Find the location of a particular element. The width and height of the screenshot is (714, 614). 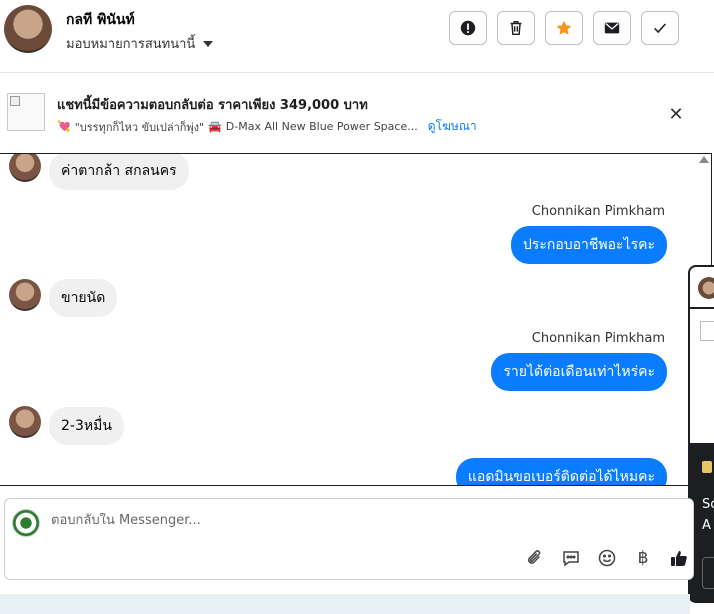

assign-label: มอบหมายการสนทนานี้ is located at coordinates (131, 44).